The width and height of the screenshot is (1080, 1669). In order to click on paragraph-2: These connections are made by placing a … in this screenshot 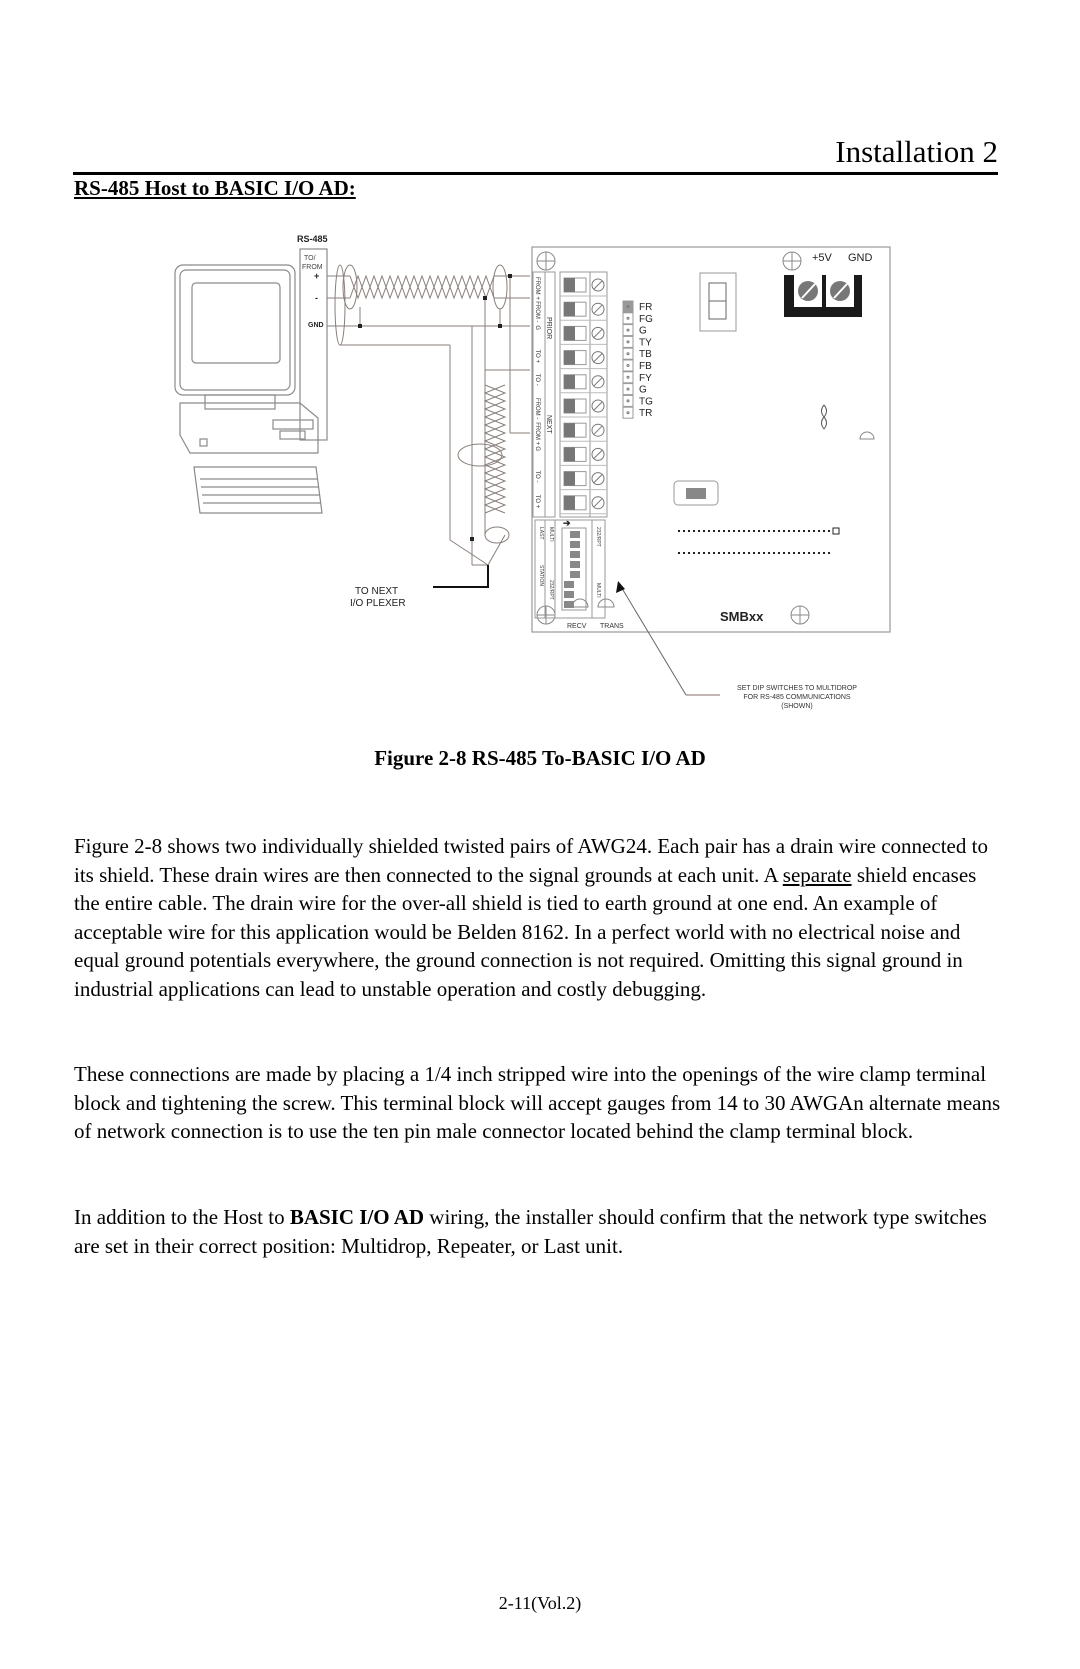, I will do `click(537, 1103)`.